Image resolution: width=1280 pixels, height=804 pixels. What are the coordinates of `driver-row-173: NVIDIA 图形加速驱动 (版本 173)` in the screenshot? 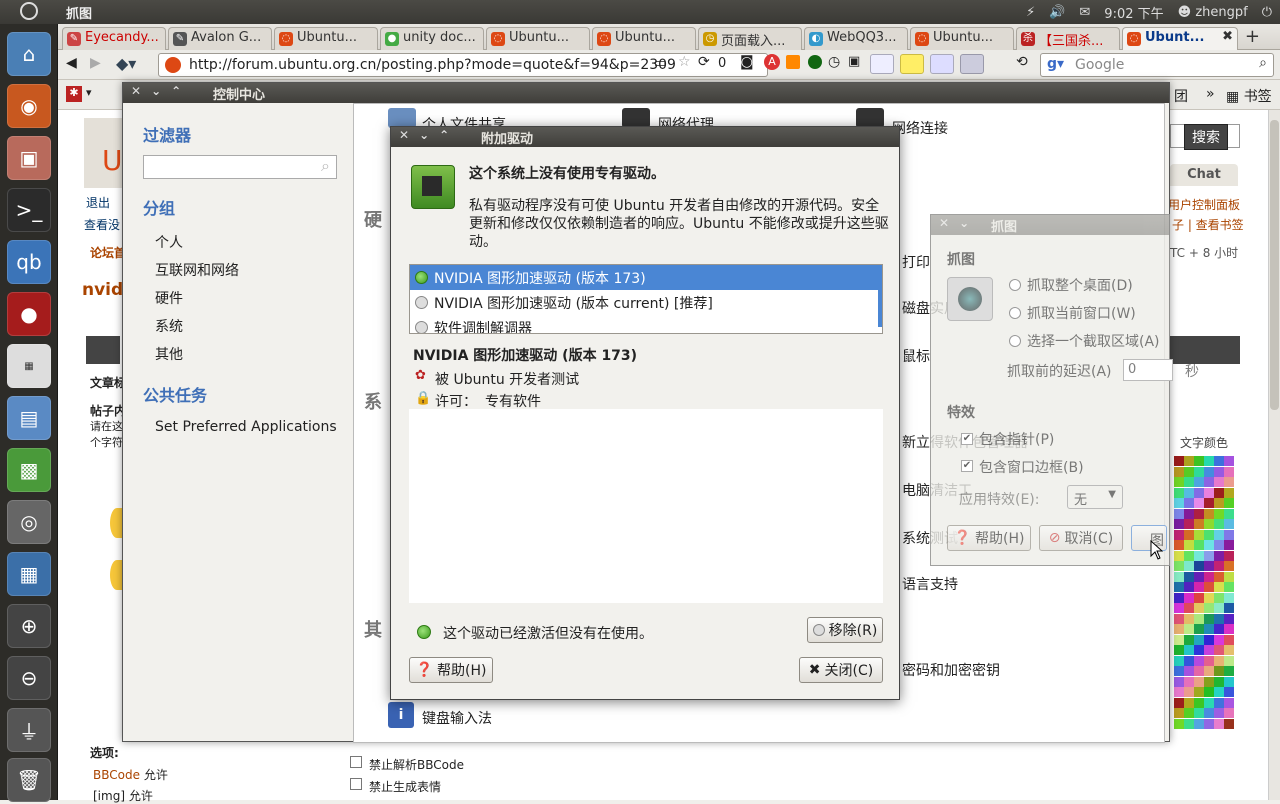 It's located at (645, 277).